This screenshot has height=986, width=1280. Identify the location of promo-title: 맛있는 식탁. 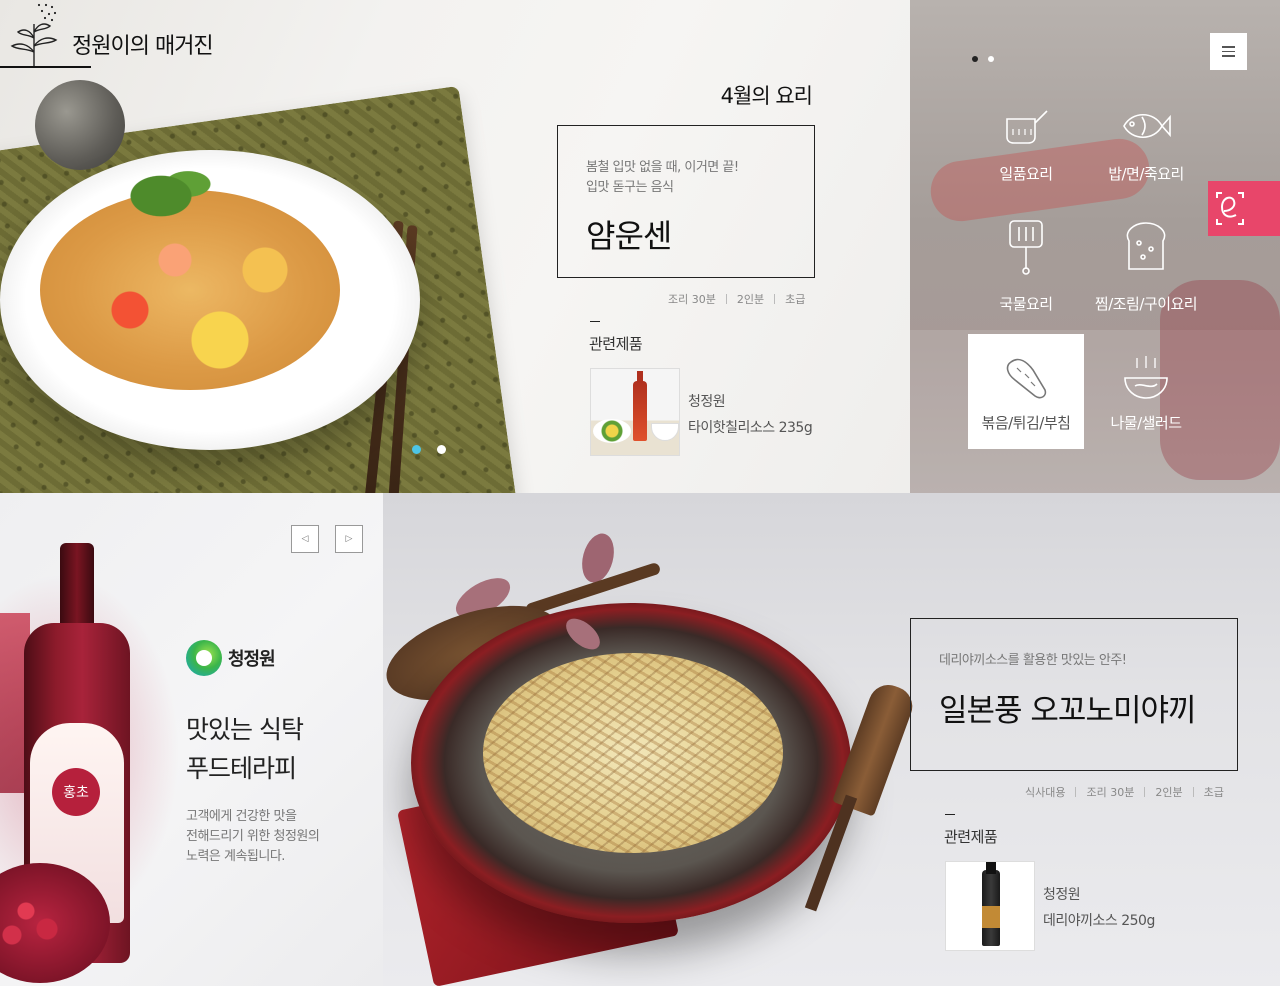
(245, 729).